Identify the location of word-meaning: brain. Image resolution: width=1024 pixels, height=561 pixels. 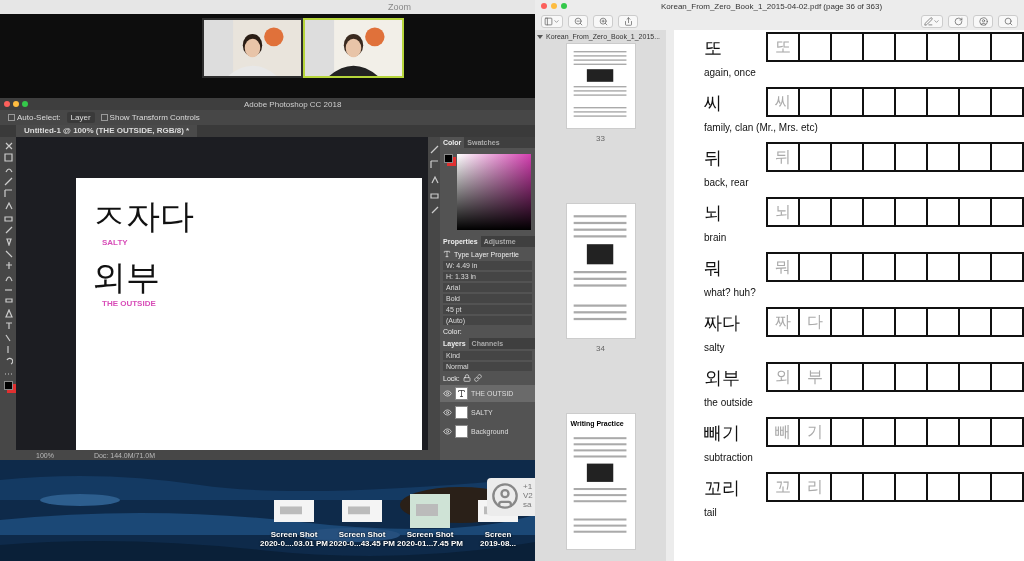
(715, 237).